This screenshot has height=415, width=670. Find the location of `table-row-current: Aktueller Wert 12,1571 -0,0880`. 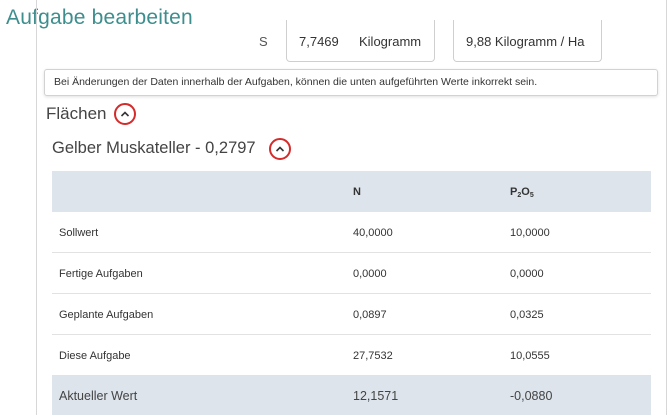

table-row-current: Aktueller Wert 12,1571 -0,0880 is located at coordinates (351, 395).